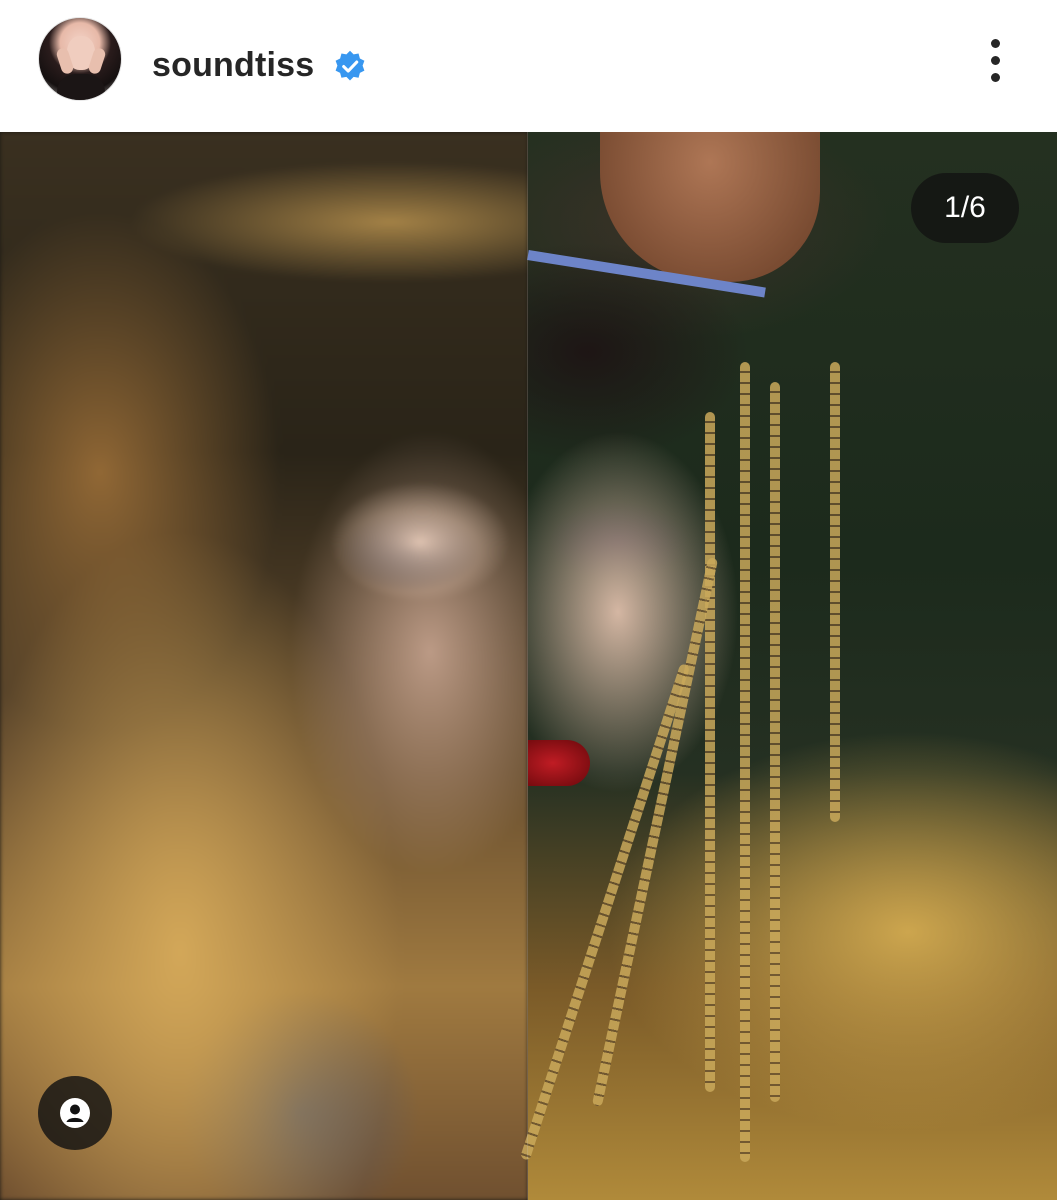  I want to click on more-options-button, so click(996, 61).